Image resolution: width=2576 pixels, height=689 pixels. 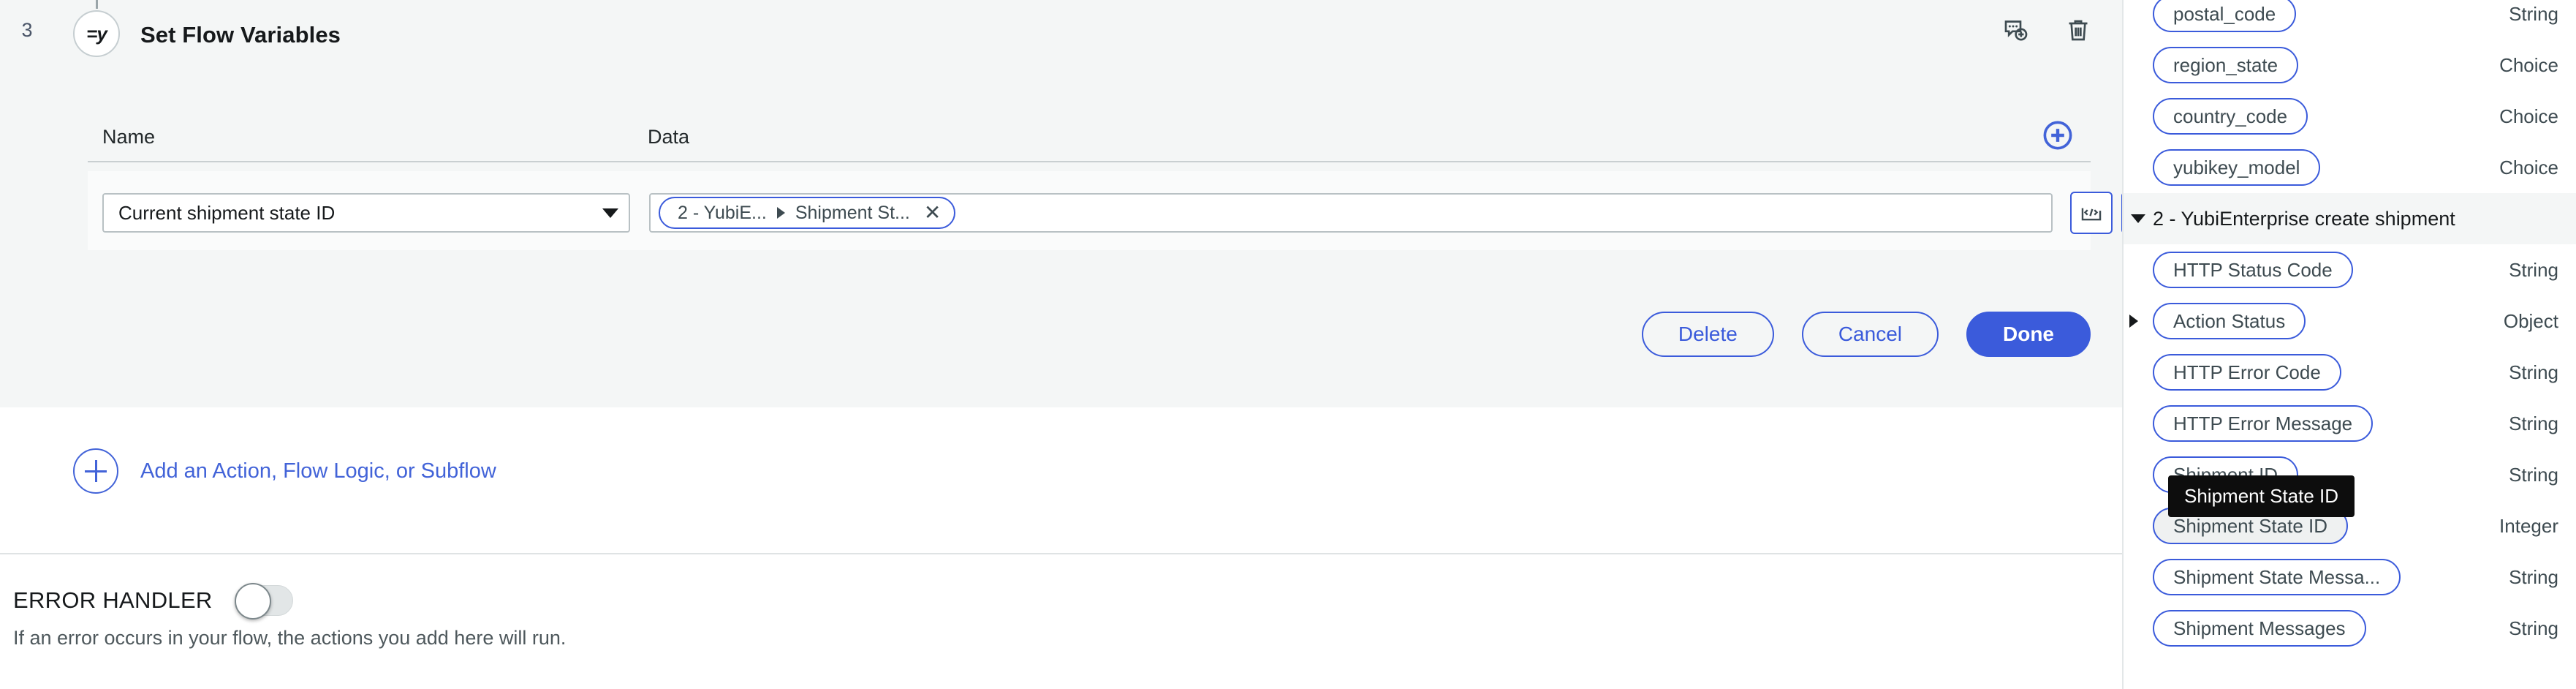 What do you see at coordinates (1707, 334) in the screenshot?
I see `delete-button: Delete` at bounding box center [1707, 334].